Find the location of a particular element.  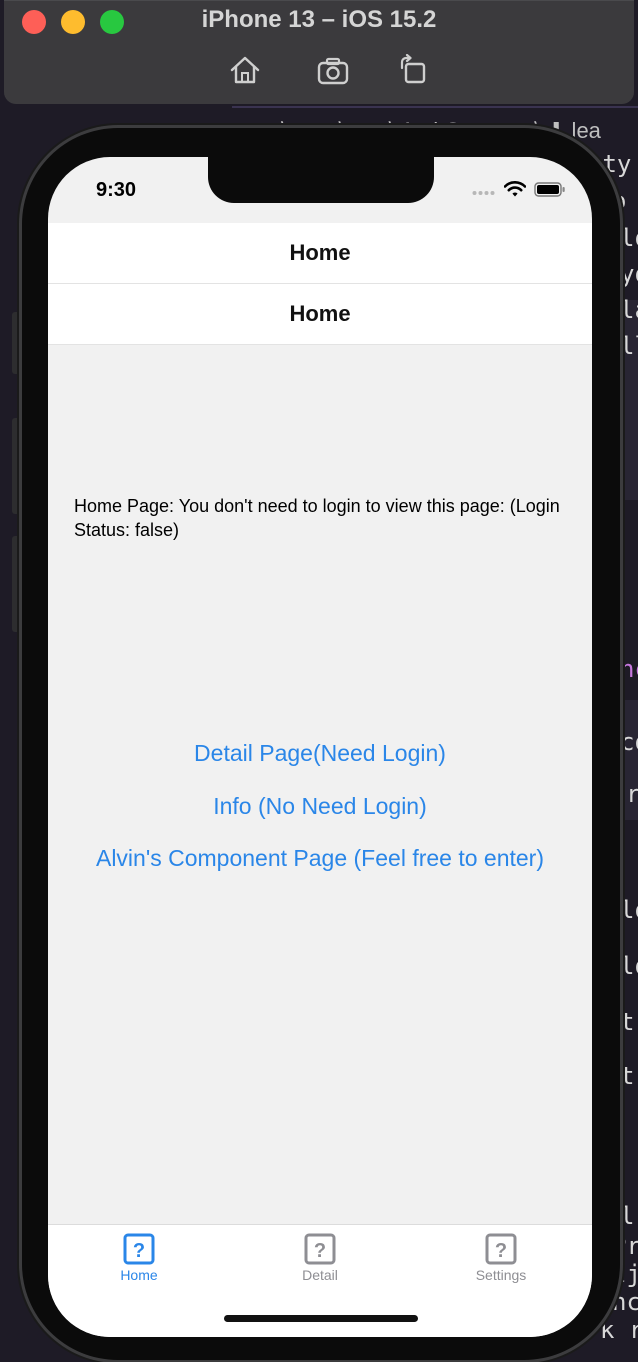

code-fragment: la is located at coordinates (629, 310).